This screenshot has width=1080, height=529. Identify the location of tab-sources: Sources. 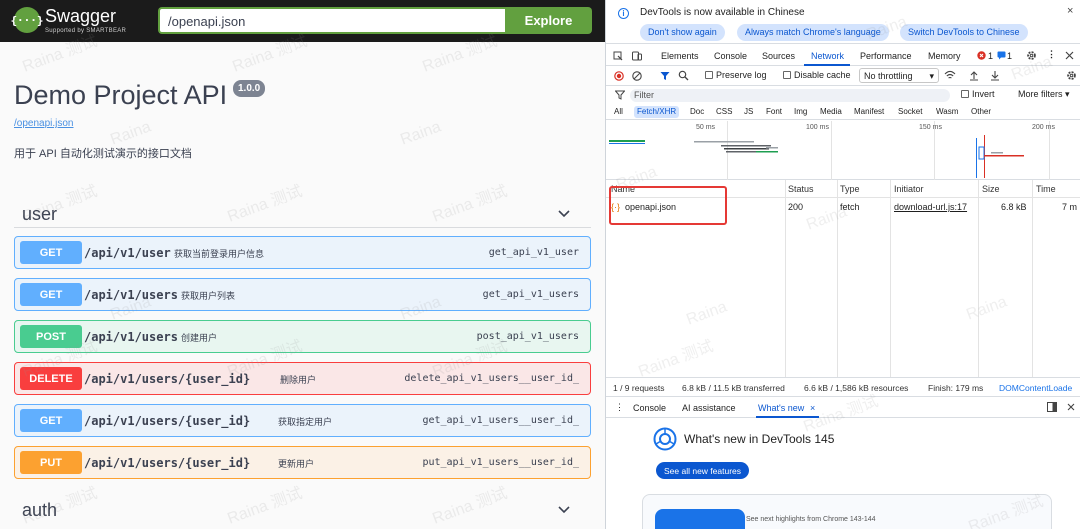
(778, 56).